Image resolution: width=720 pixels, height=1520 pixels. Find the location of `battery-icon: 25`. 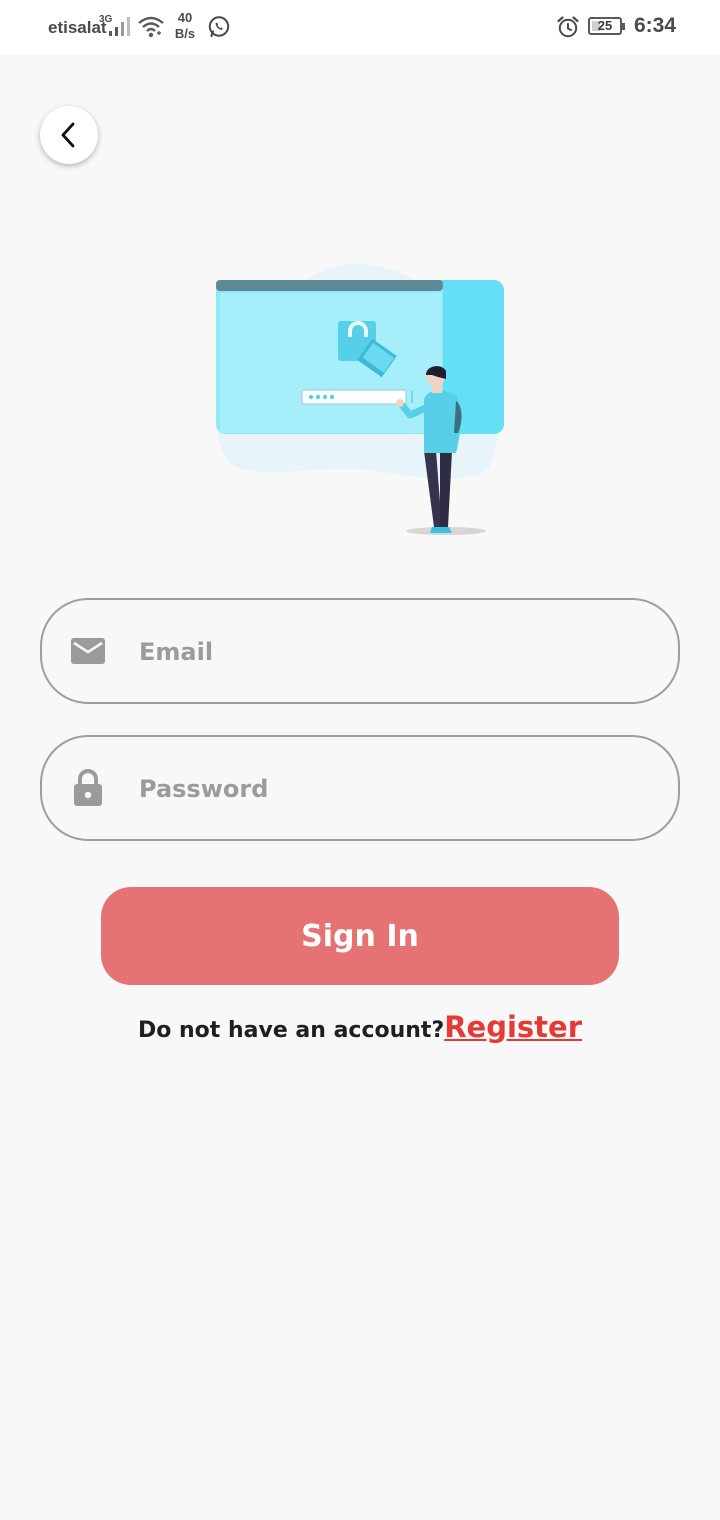

battery-icon: 25 is located at coordinates (606, 26).